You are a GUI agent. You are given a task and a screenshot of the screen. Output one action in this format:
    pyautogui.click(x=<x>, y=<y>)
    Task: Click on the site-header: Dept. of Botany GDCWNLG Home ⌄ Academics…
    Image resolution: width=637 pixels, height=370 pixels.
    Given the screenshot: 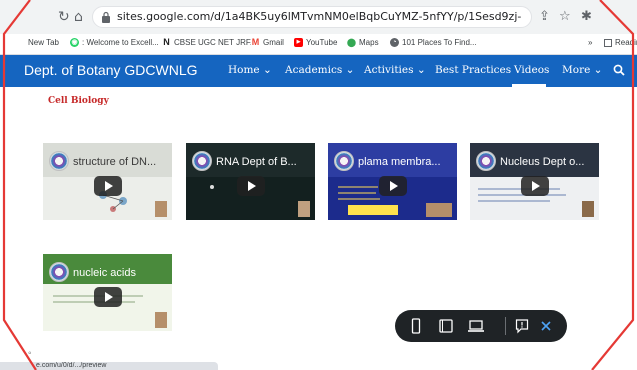 What is the action you would take?
    pyautogui.click(x=318, y=71)
    